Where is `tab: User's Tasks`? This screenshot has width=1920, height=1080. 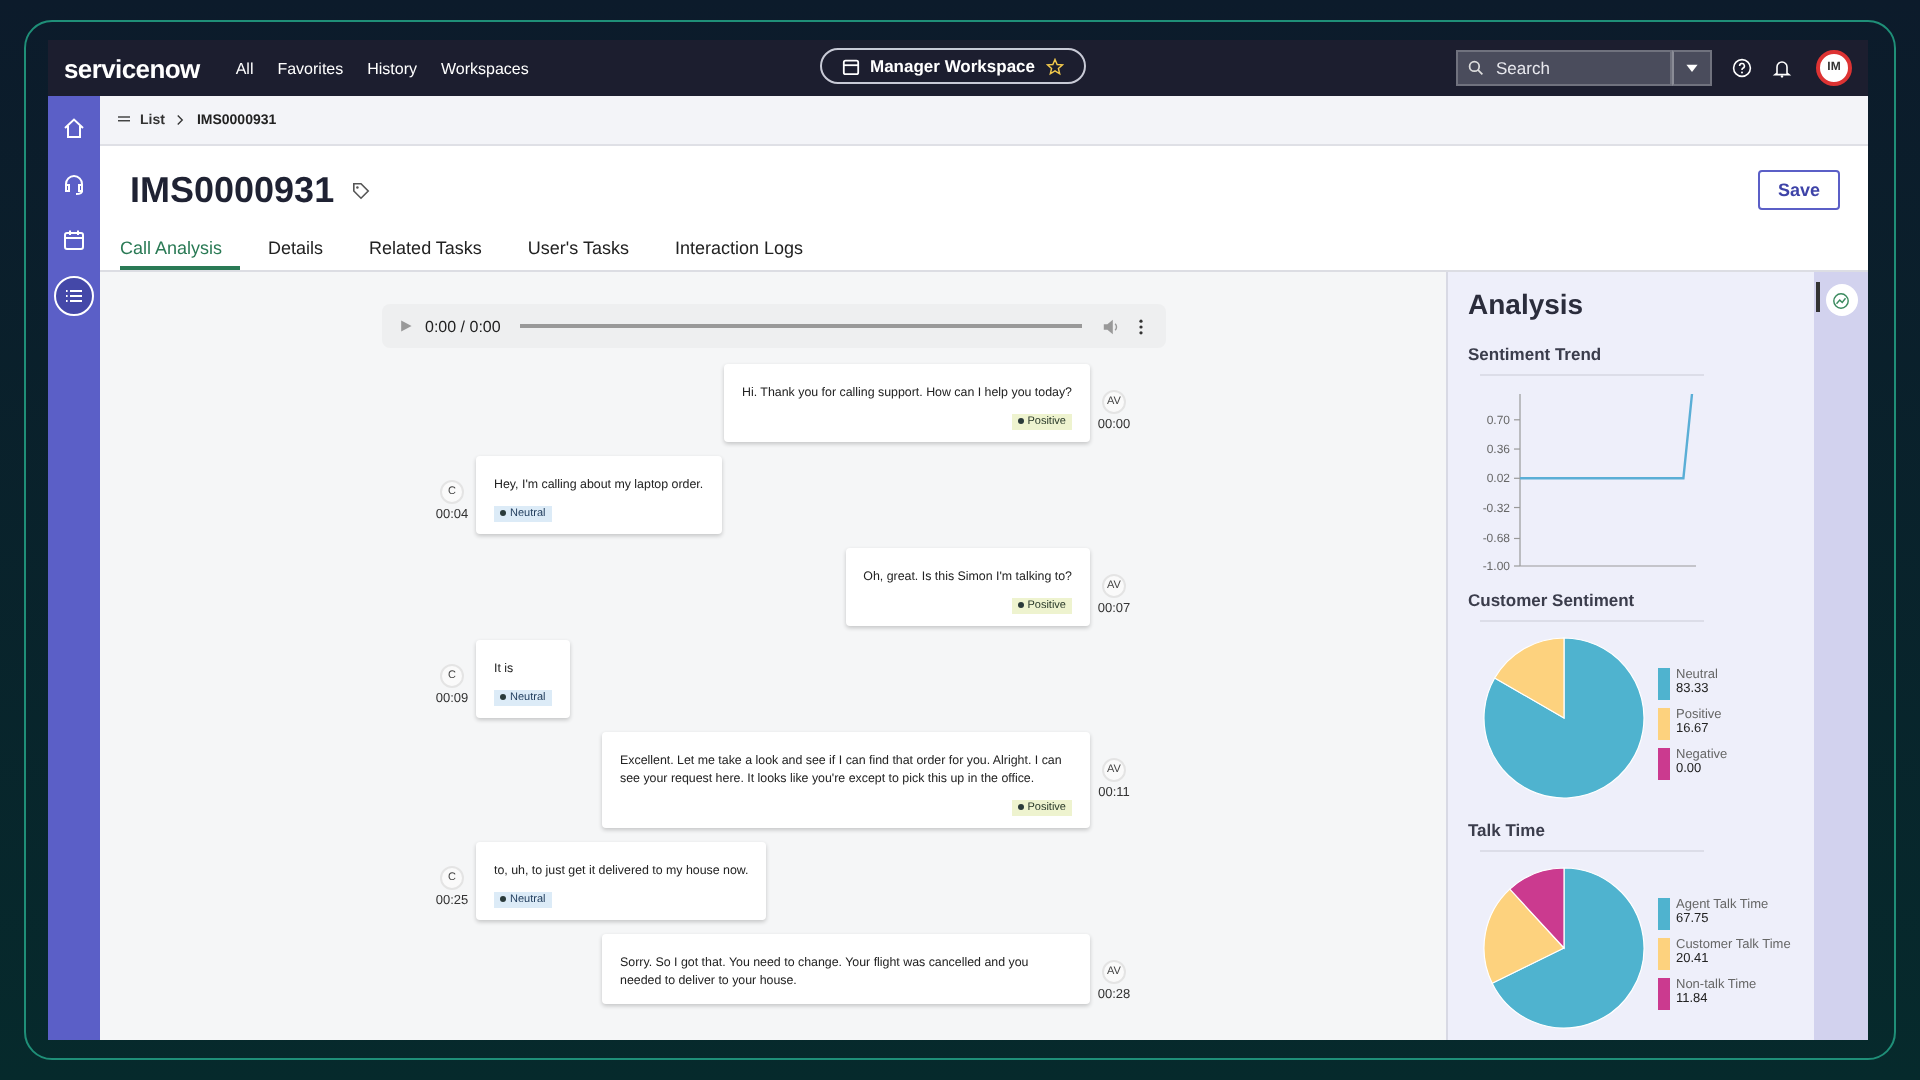
tab: User's Tasks is located at coordinates (577, 252).